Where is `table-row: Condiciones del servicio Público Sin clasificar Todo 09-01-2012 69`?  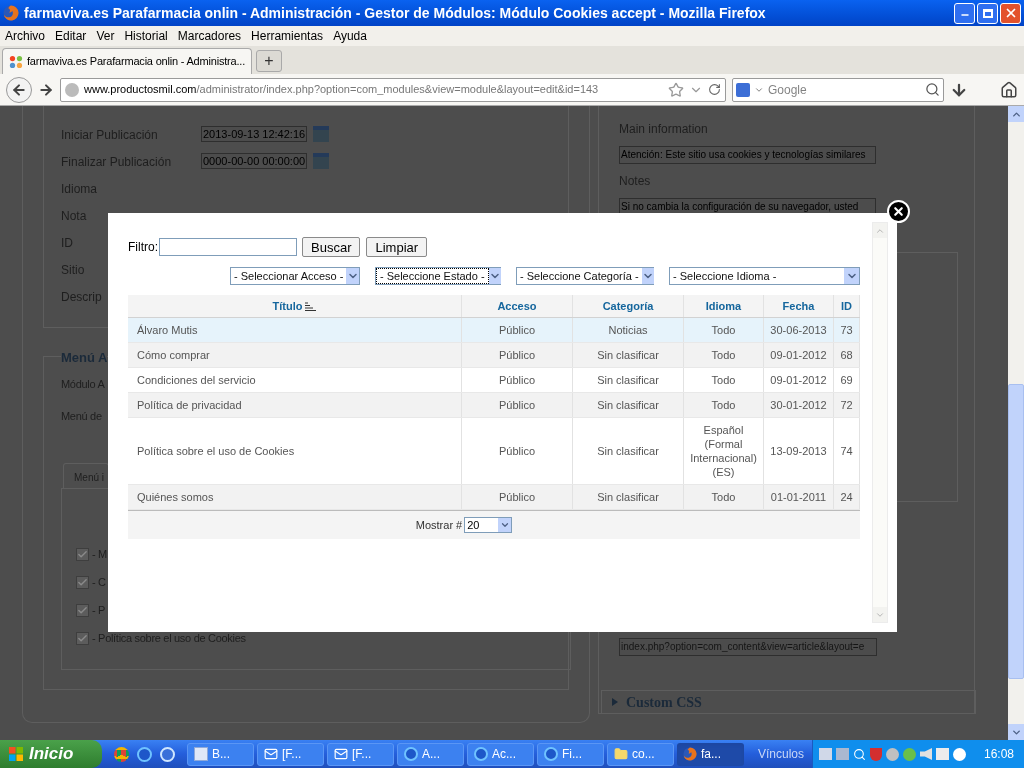 table-row: Condiciones del servicio Público Sin clasificar Todo 09-01-2012 69 is located at coordinates (494, 380).